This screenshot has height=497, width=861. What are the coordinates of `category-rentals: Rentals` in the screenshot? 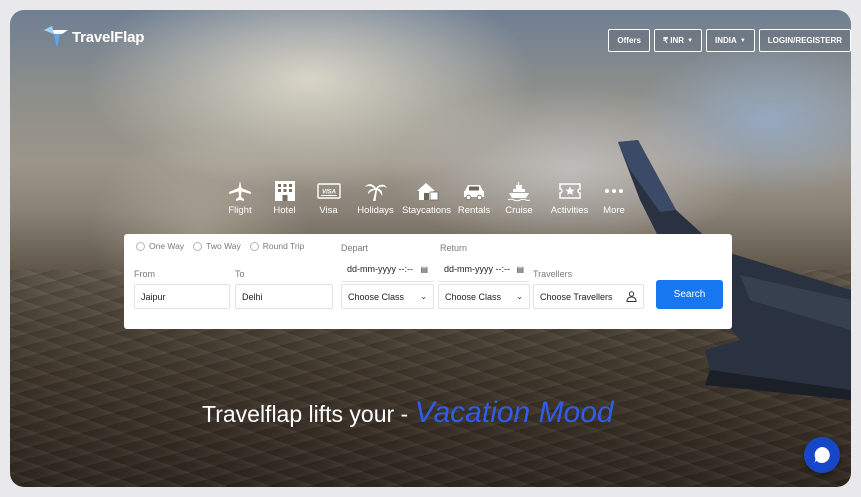 It's located at (474, 198).